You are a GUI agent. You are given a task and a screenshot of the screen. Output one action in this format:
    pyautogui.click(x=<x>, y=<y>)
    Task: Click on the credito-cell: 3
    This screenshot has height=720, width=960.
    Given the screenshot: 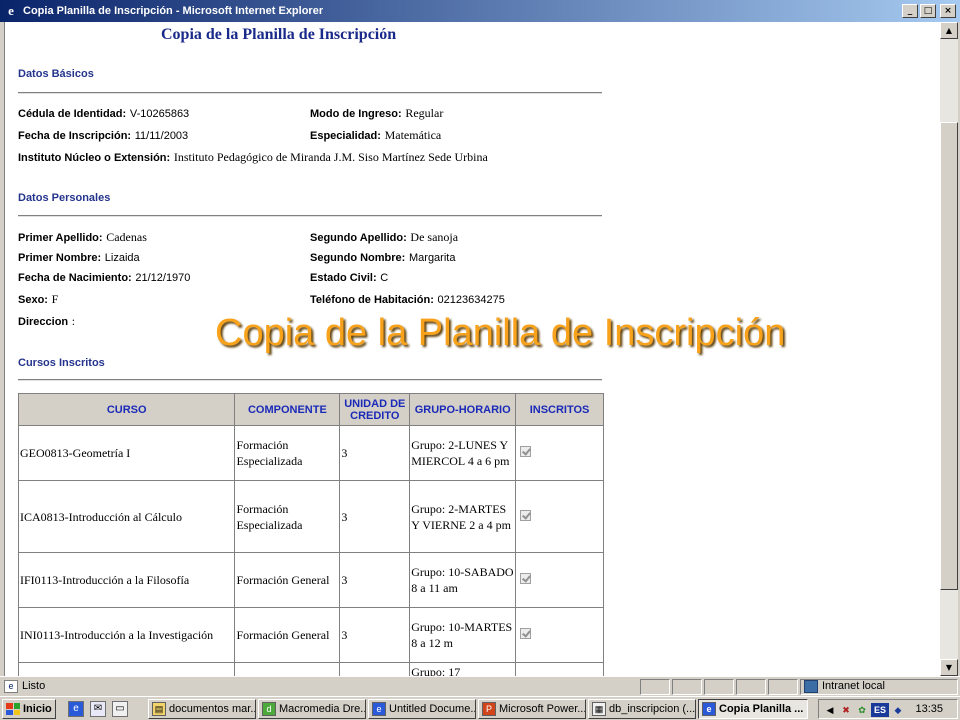 What is the action you would take?
    pyautogui.click(x=375, y=453)
    